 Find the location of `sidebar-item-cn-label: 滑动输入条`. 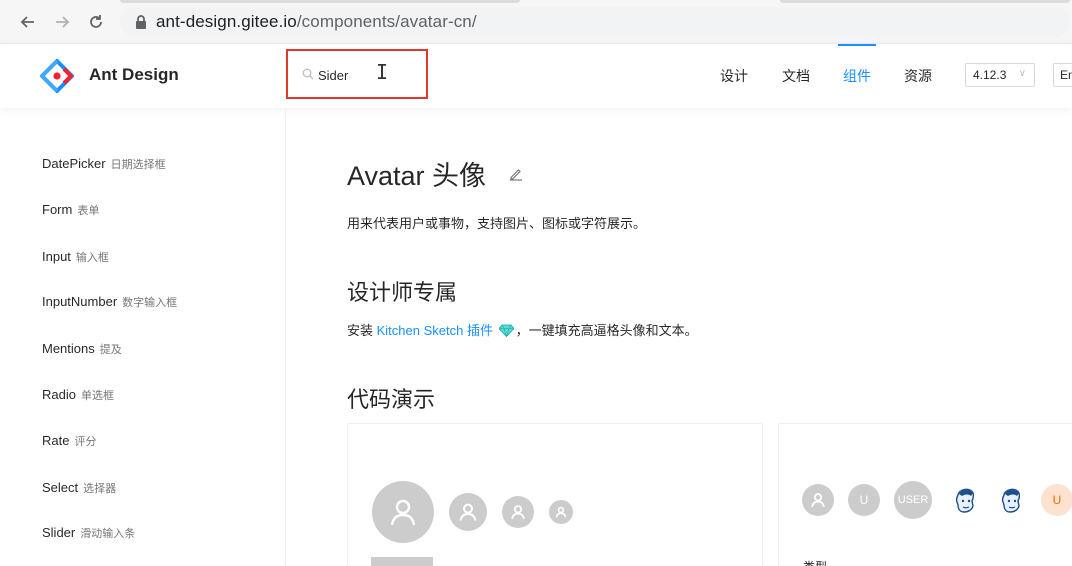

sidebar-item-cn-label: 滑动输入条 is located at coordinates (108, 534).